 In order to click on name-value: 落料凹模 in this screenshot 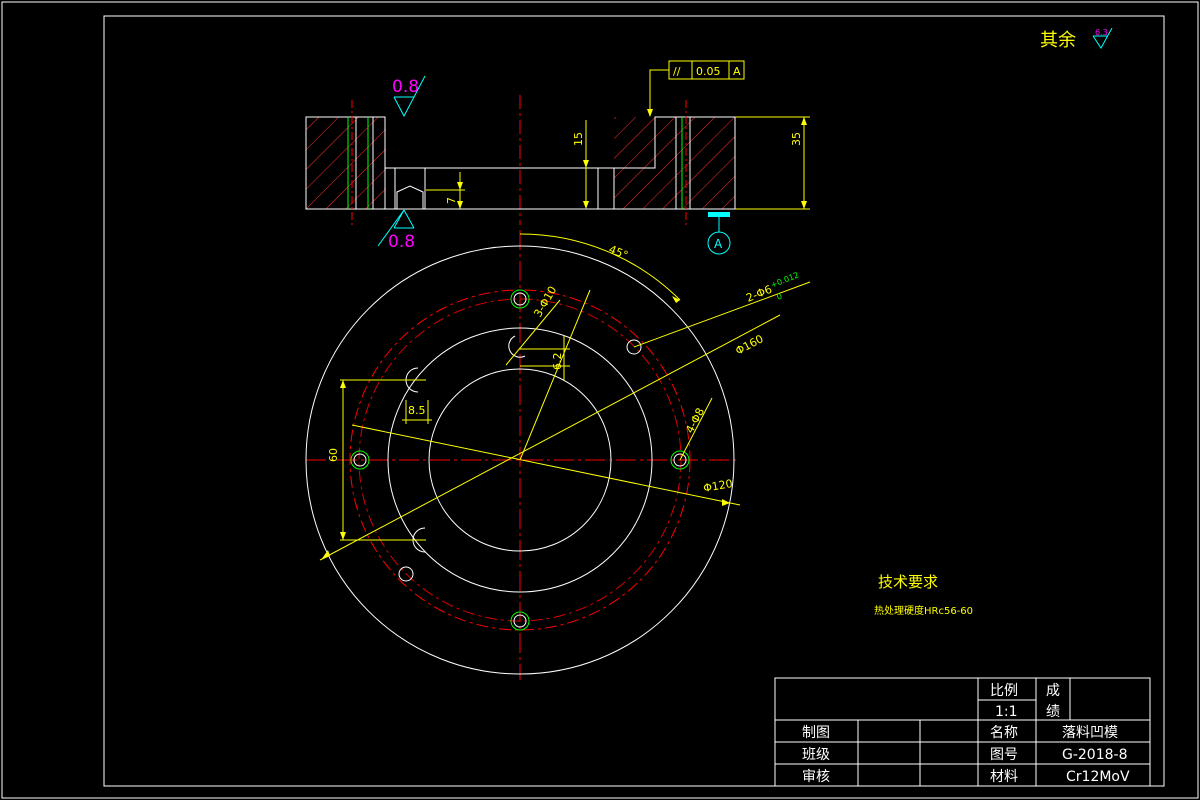, I will do `click(1090, 733)`.